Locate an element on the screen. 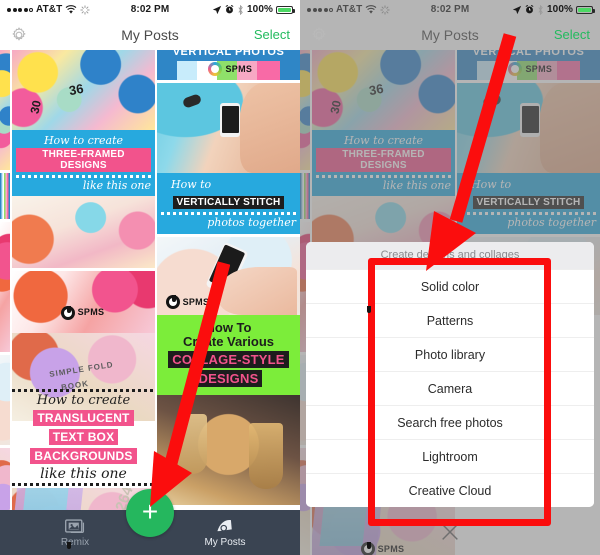 The image size is (600, 555). activity-spinner-icon is located at coordinates (385, 9).